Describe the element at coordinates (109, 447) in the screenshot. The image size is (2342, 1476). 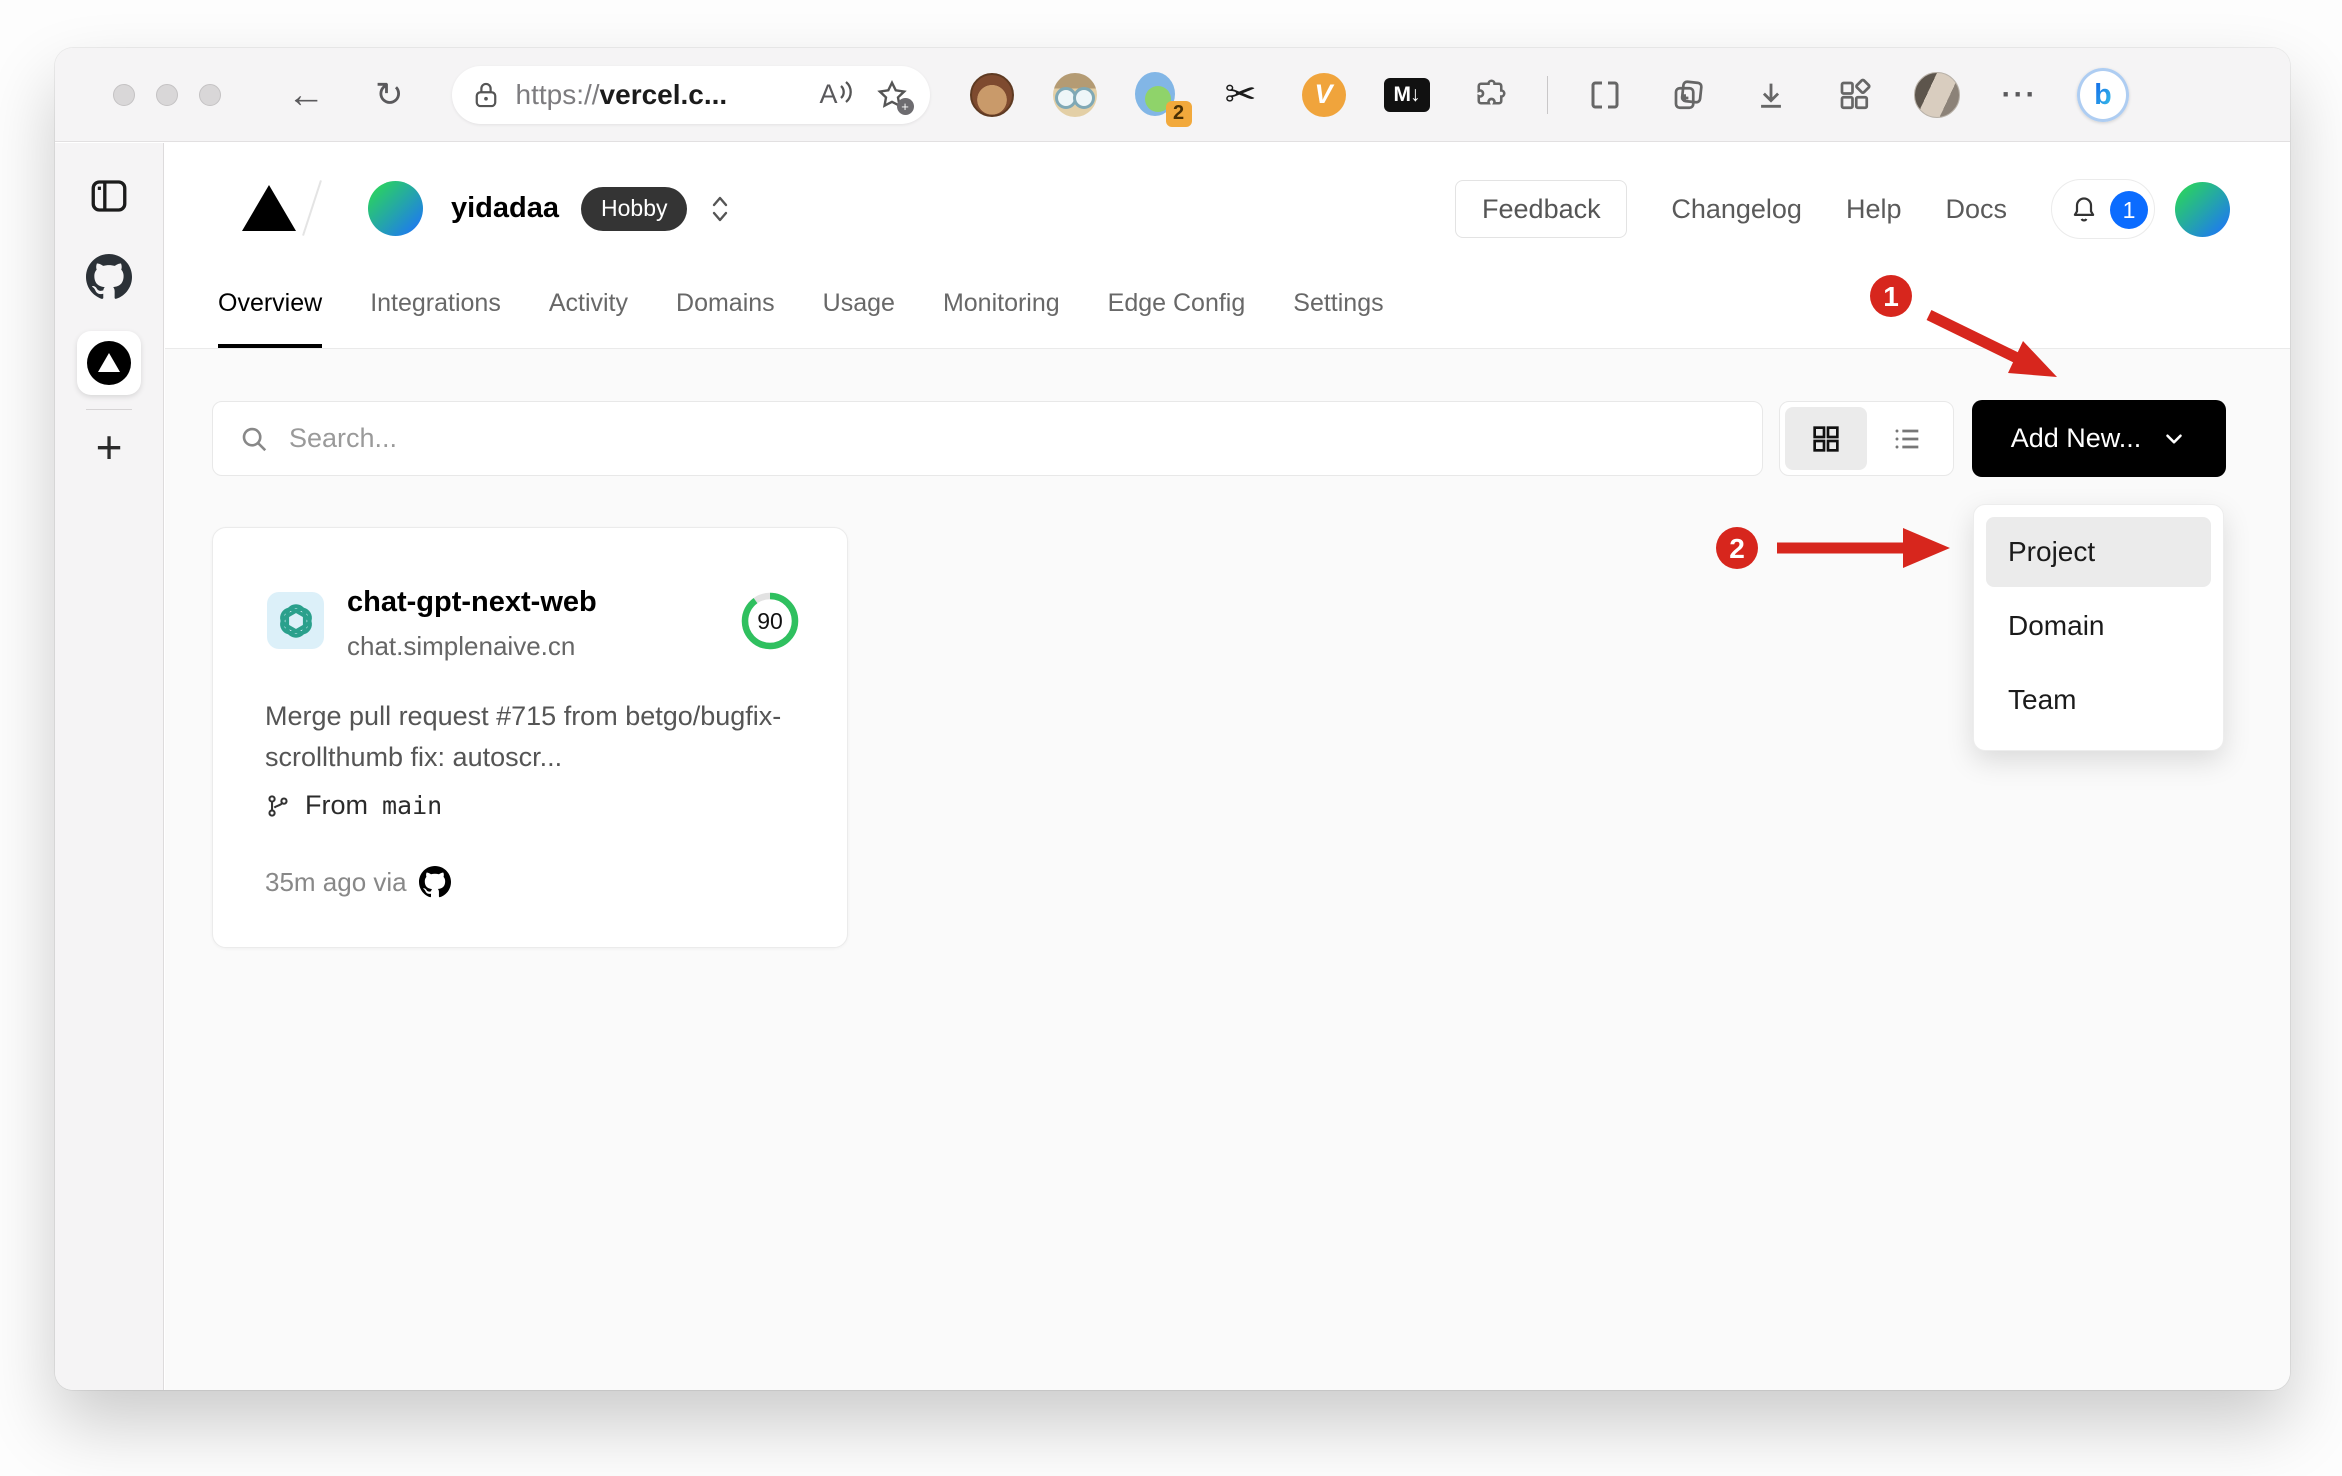
I see `new-tab-button: +` at that location.